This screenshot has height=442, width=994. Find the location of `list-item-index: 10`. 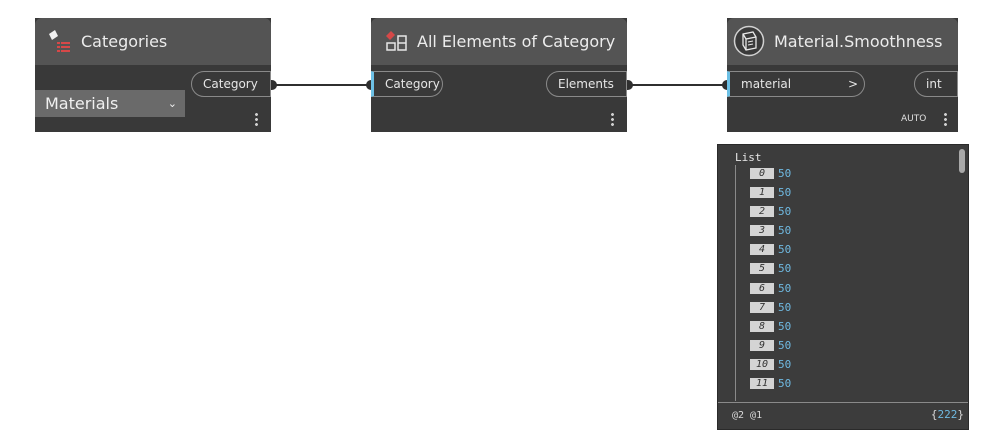

list-item-index: 10 is located at coordinates (762, 364).